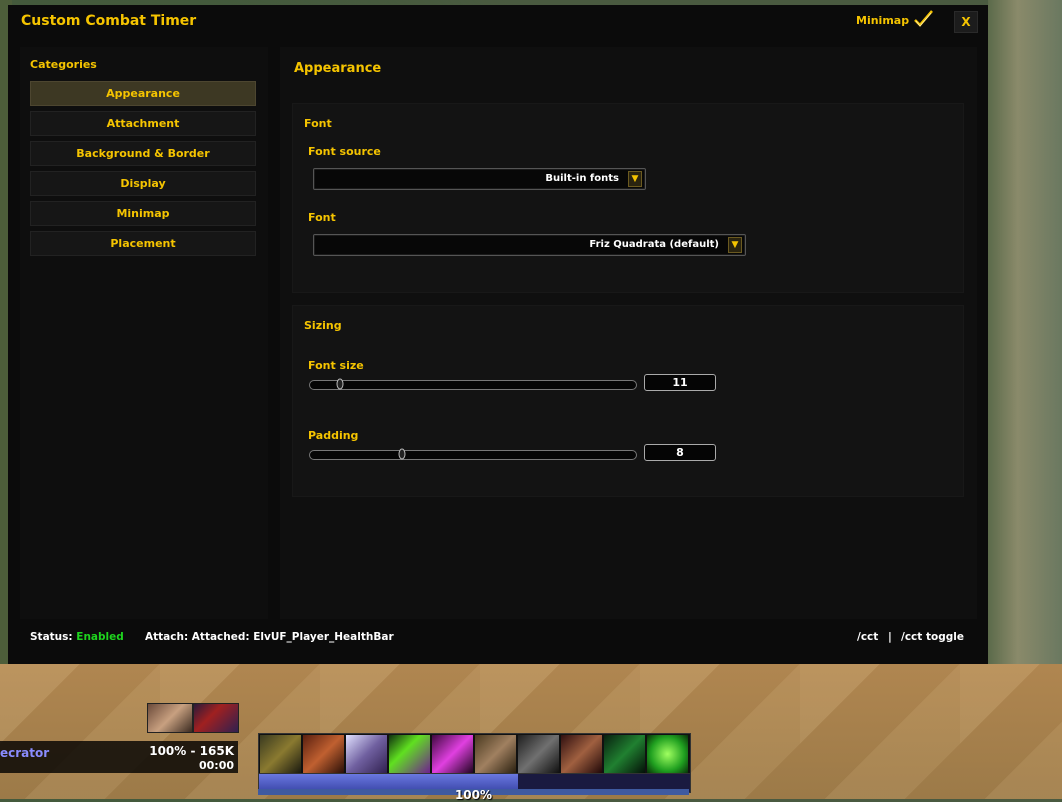  Describe the element at coordinates (654, 244) in the screenshot. I see `font-value: Friz Quadrata (default)` at that location.